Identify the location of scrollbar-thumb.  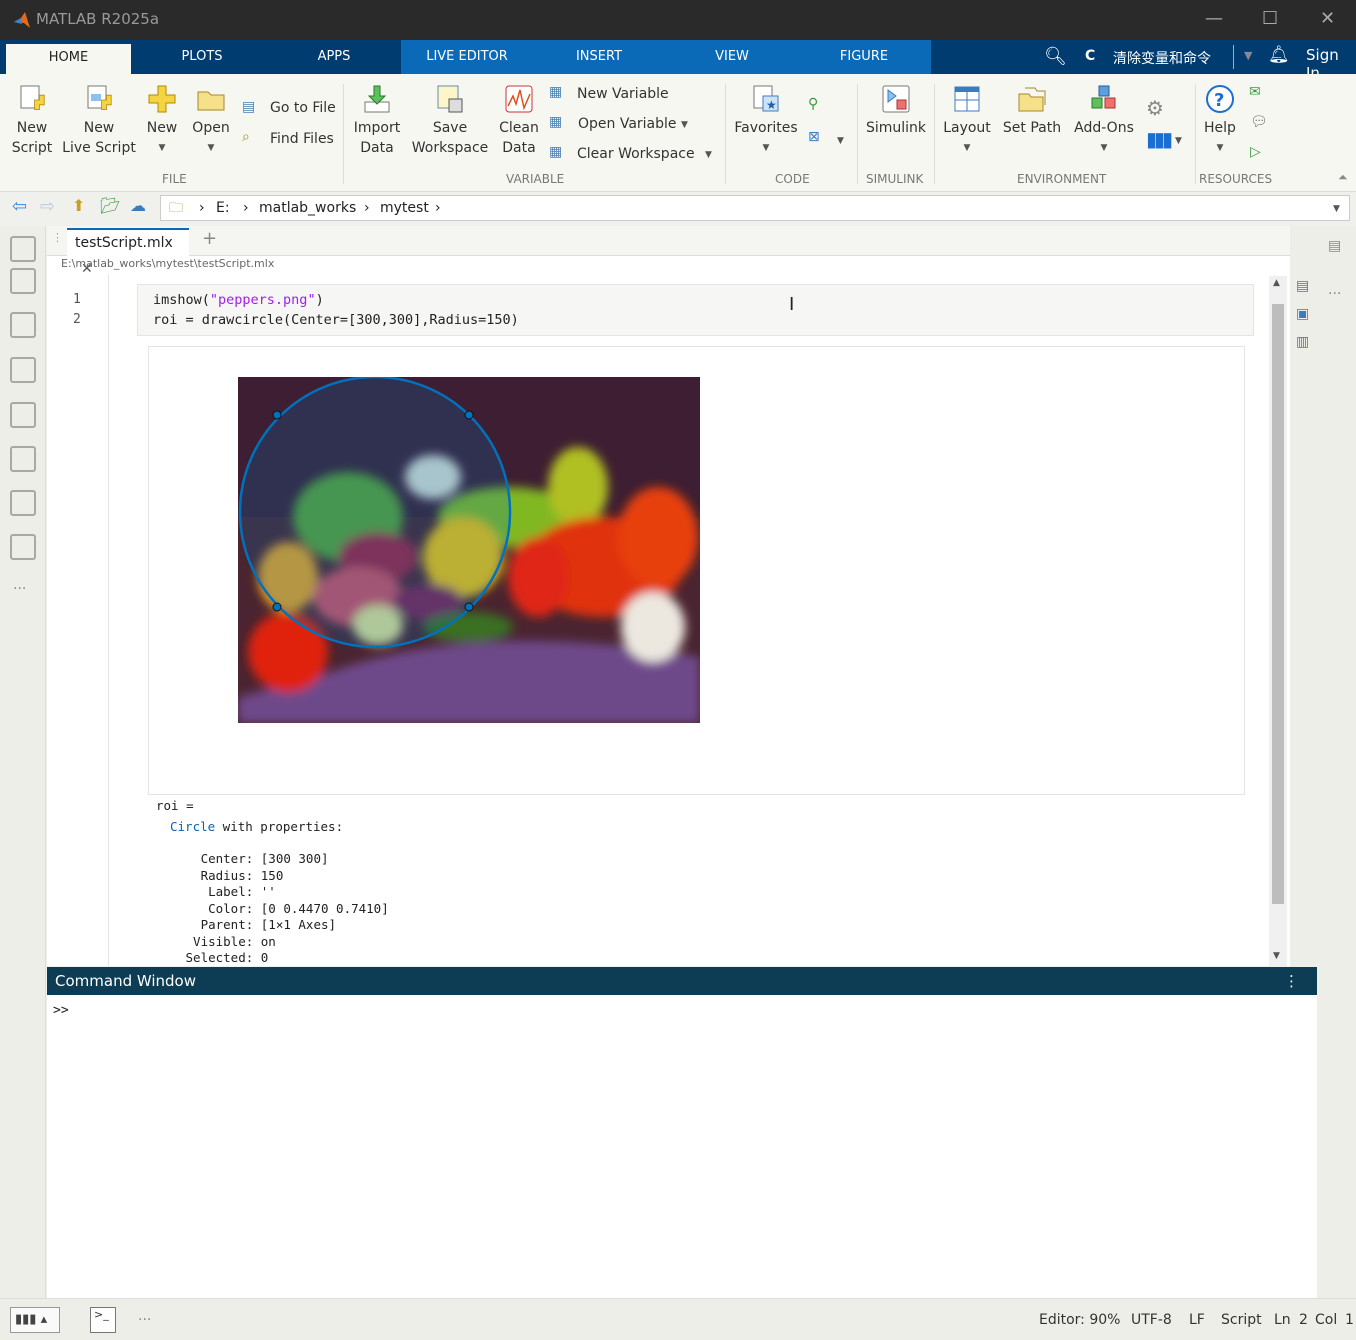
(1278, 604).